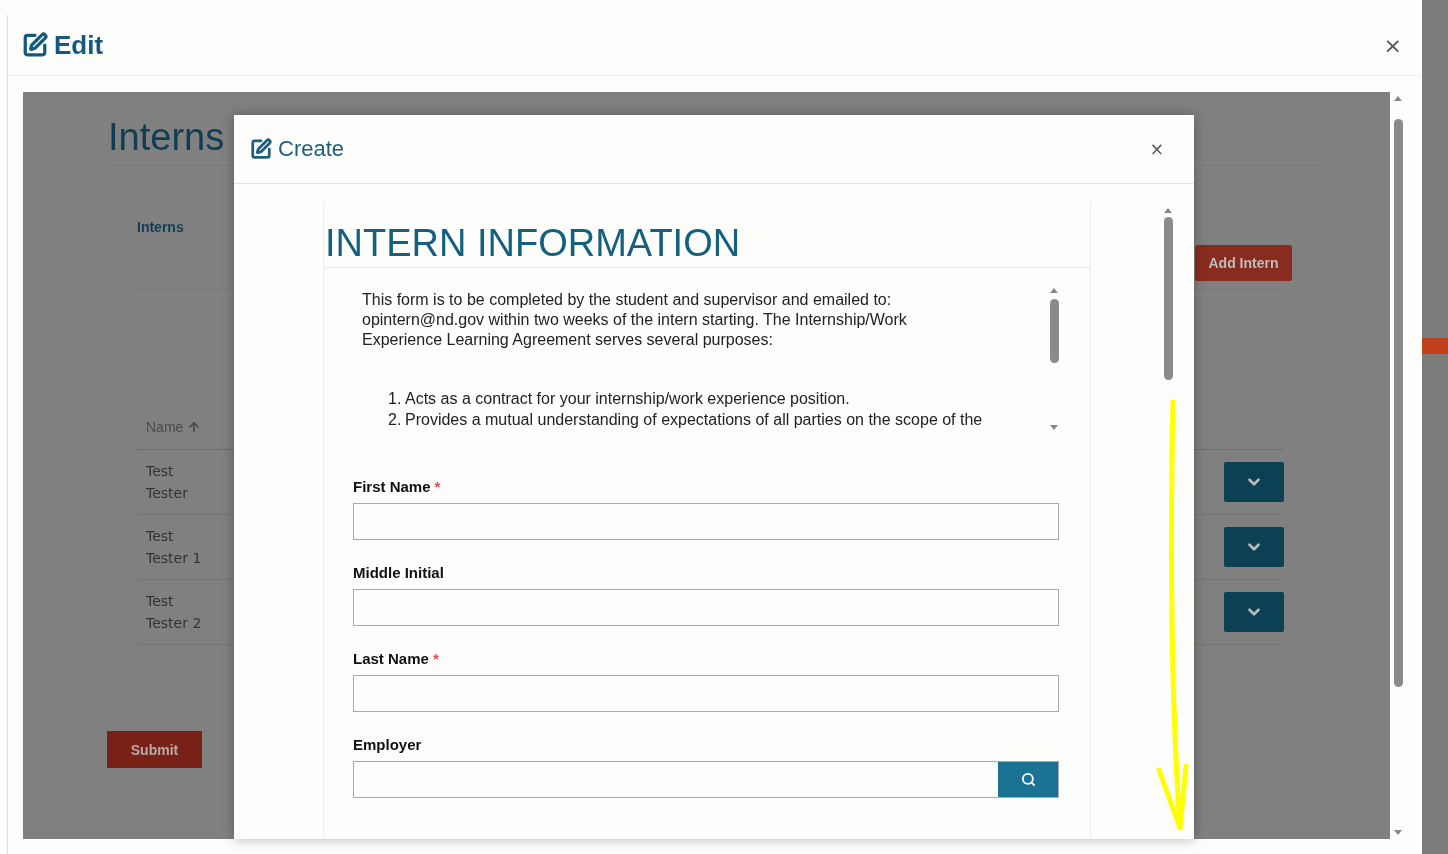 This screenshot has height=854, width=1448. Describe the element at coordinates (154, 749) in the screenshot. I see `submit-button: Submit` at that location.